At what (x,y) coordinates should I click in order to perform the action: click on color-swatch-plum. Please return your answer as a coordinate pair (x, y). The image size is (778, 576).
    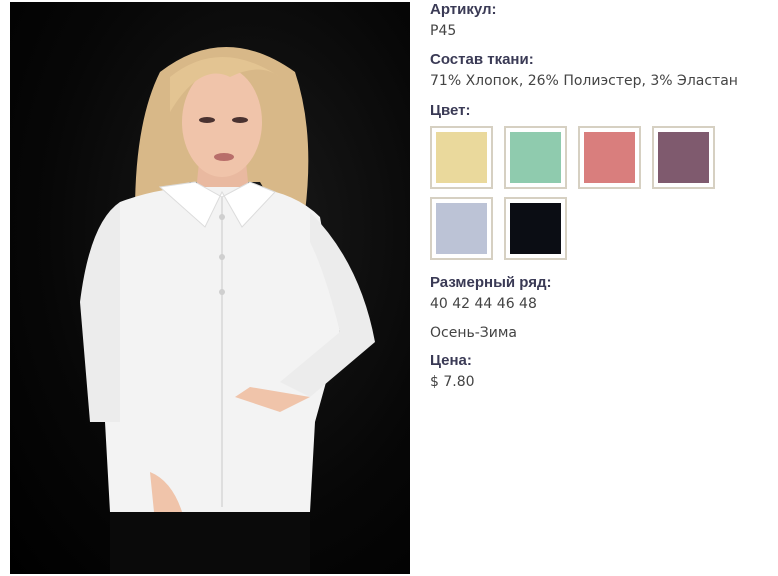
    Looking at the image, I should click on (683, 157).